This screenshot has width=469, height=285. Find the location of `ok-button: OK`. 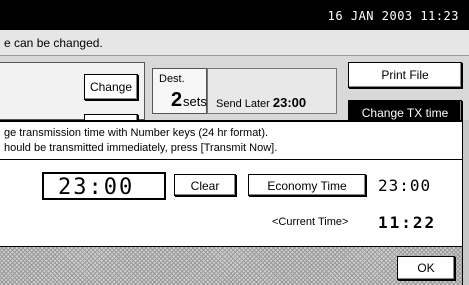

ok-button: OK is located at coordinates (426, 268).